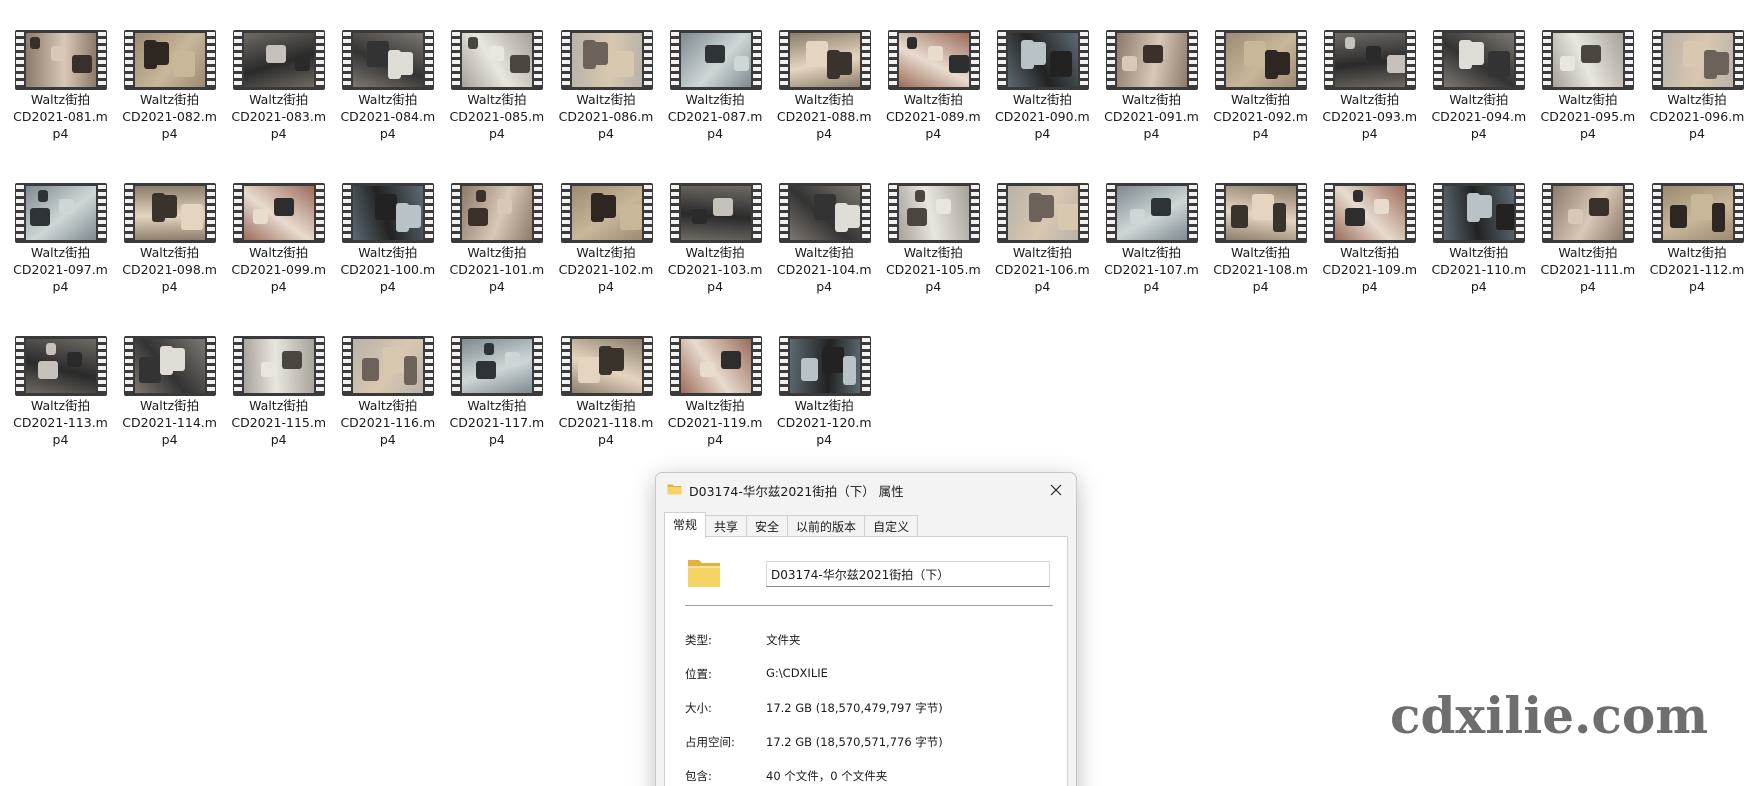 The image size is (1752, 786). What do you see at coordinates (1478, 71) in the screenshot?
I see `file-item: Waltz街拍 CD2021-094.m p4` at bounding box center [1478, 71].